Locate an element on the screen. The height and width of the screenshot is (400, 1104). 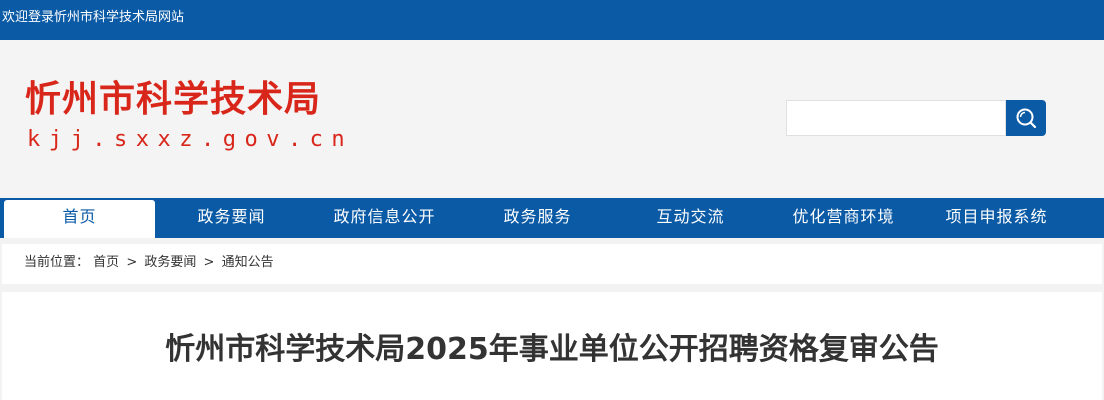
nav-item-services: 政务服务 is located at coordinates (537, 218).